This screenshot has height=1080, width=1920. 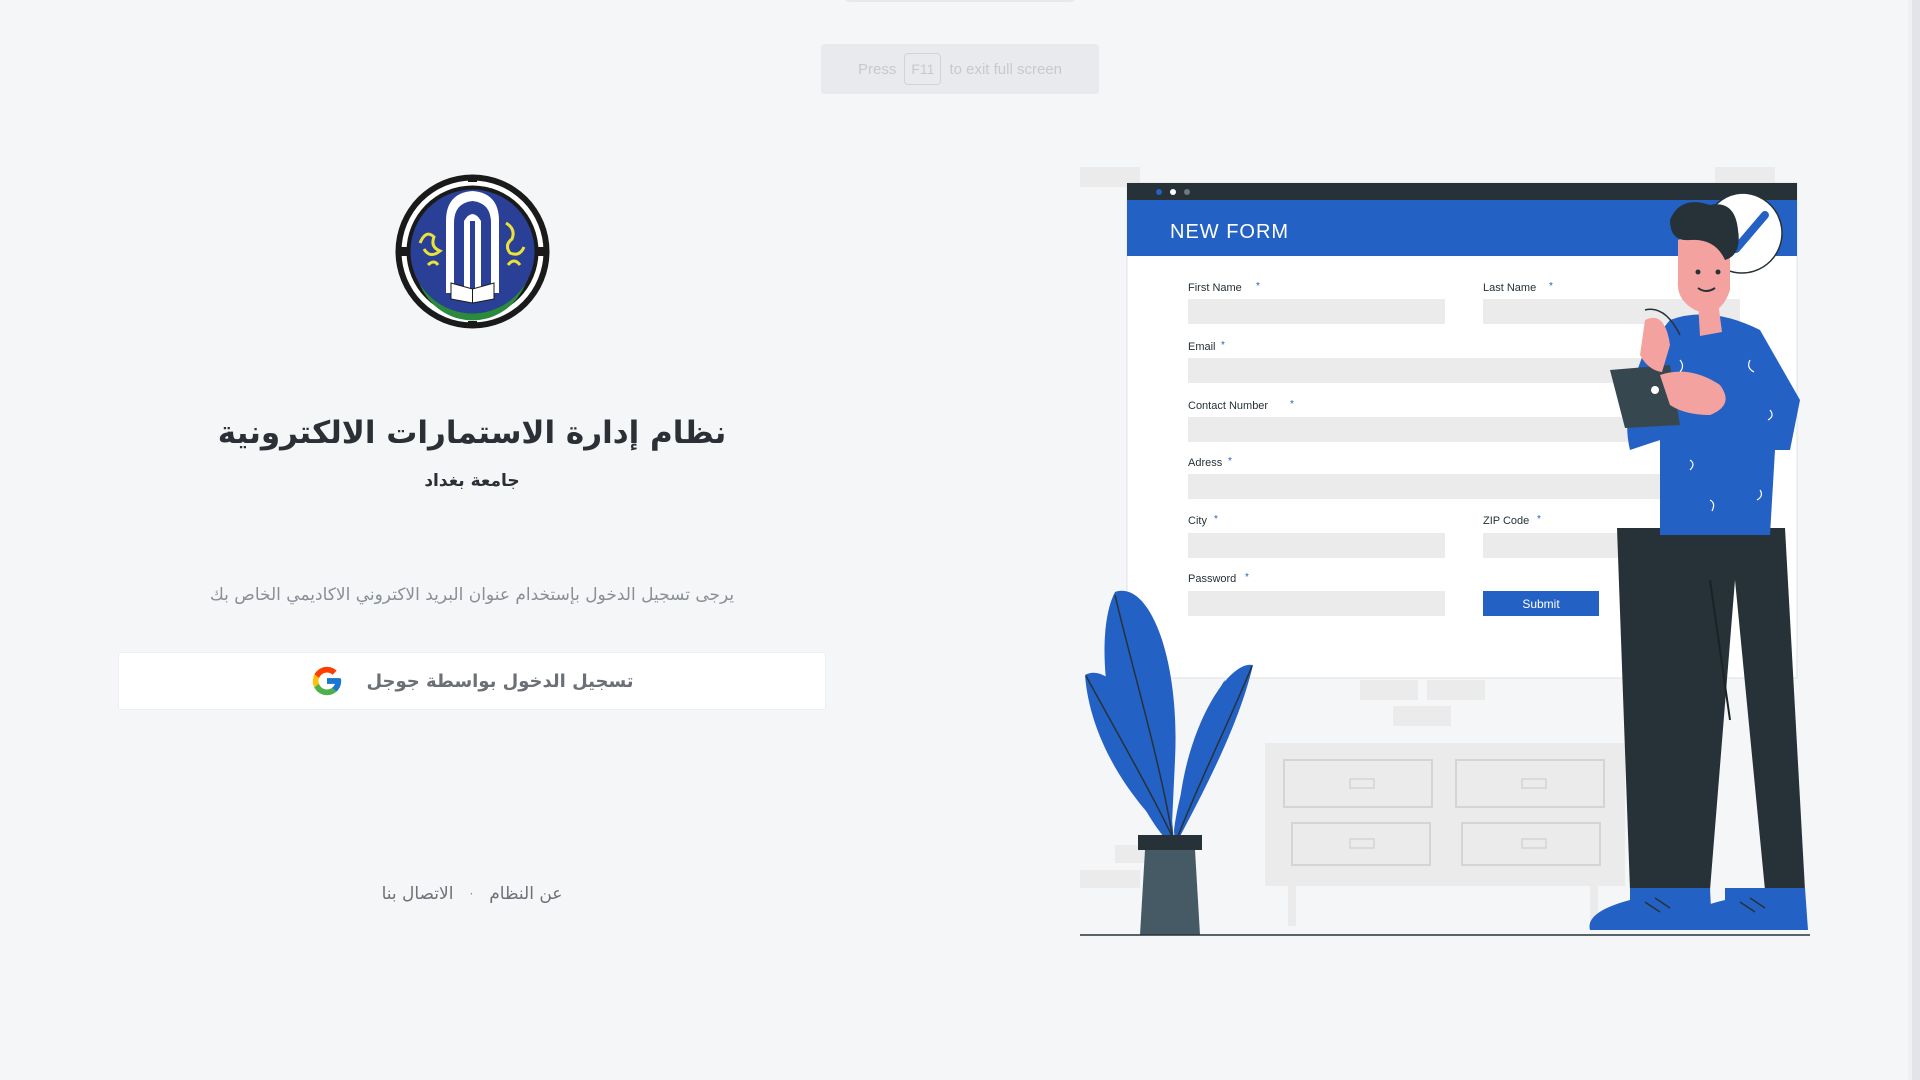 I want to click on university-seal-logo, so click(x=472, y=251).